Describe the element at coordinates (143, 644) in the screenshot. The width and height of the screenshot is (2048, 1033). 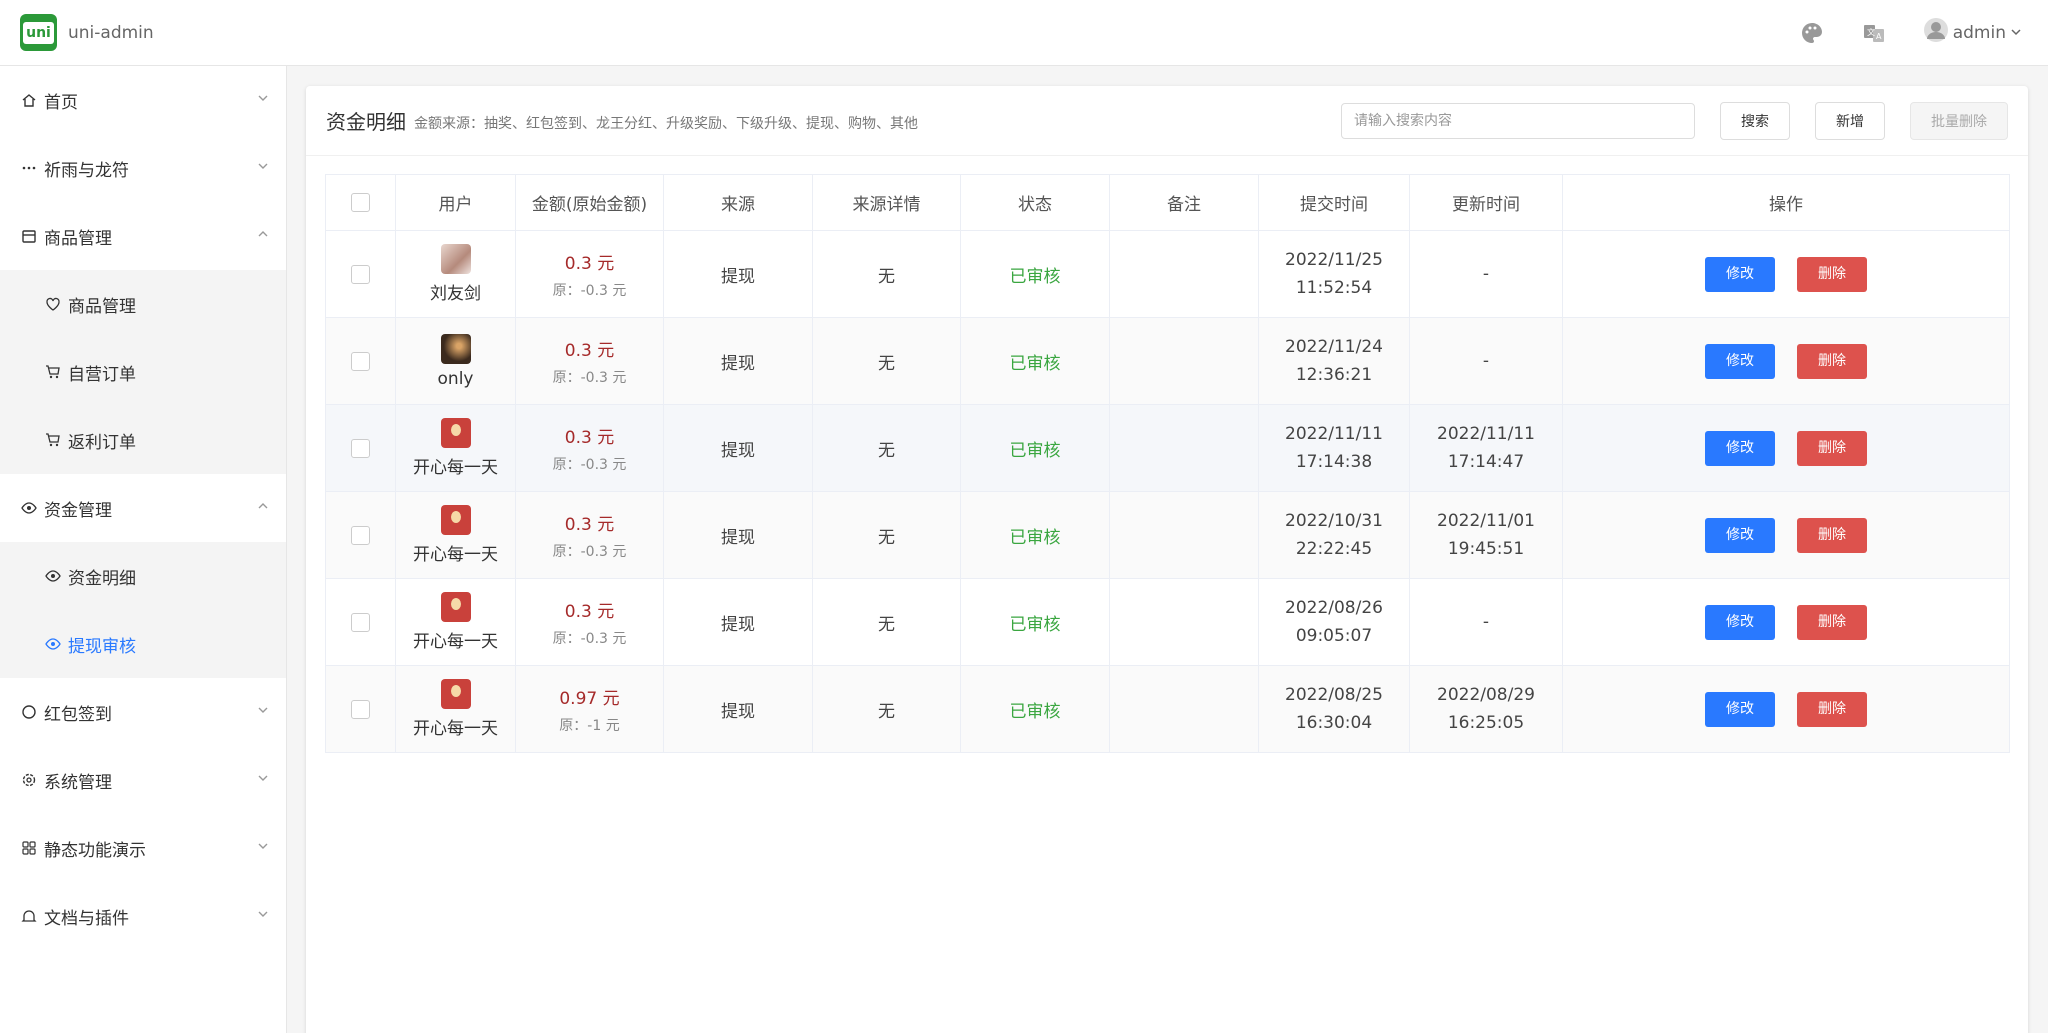
I see `sidebar-item-withdraw-review: 提现审核` at that location.